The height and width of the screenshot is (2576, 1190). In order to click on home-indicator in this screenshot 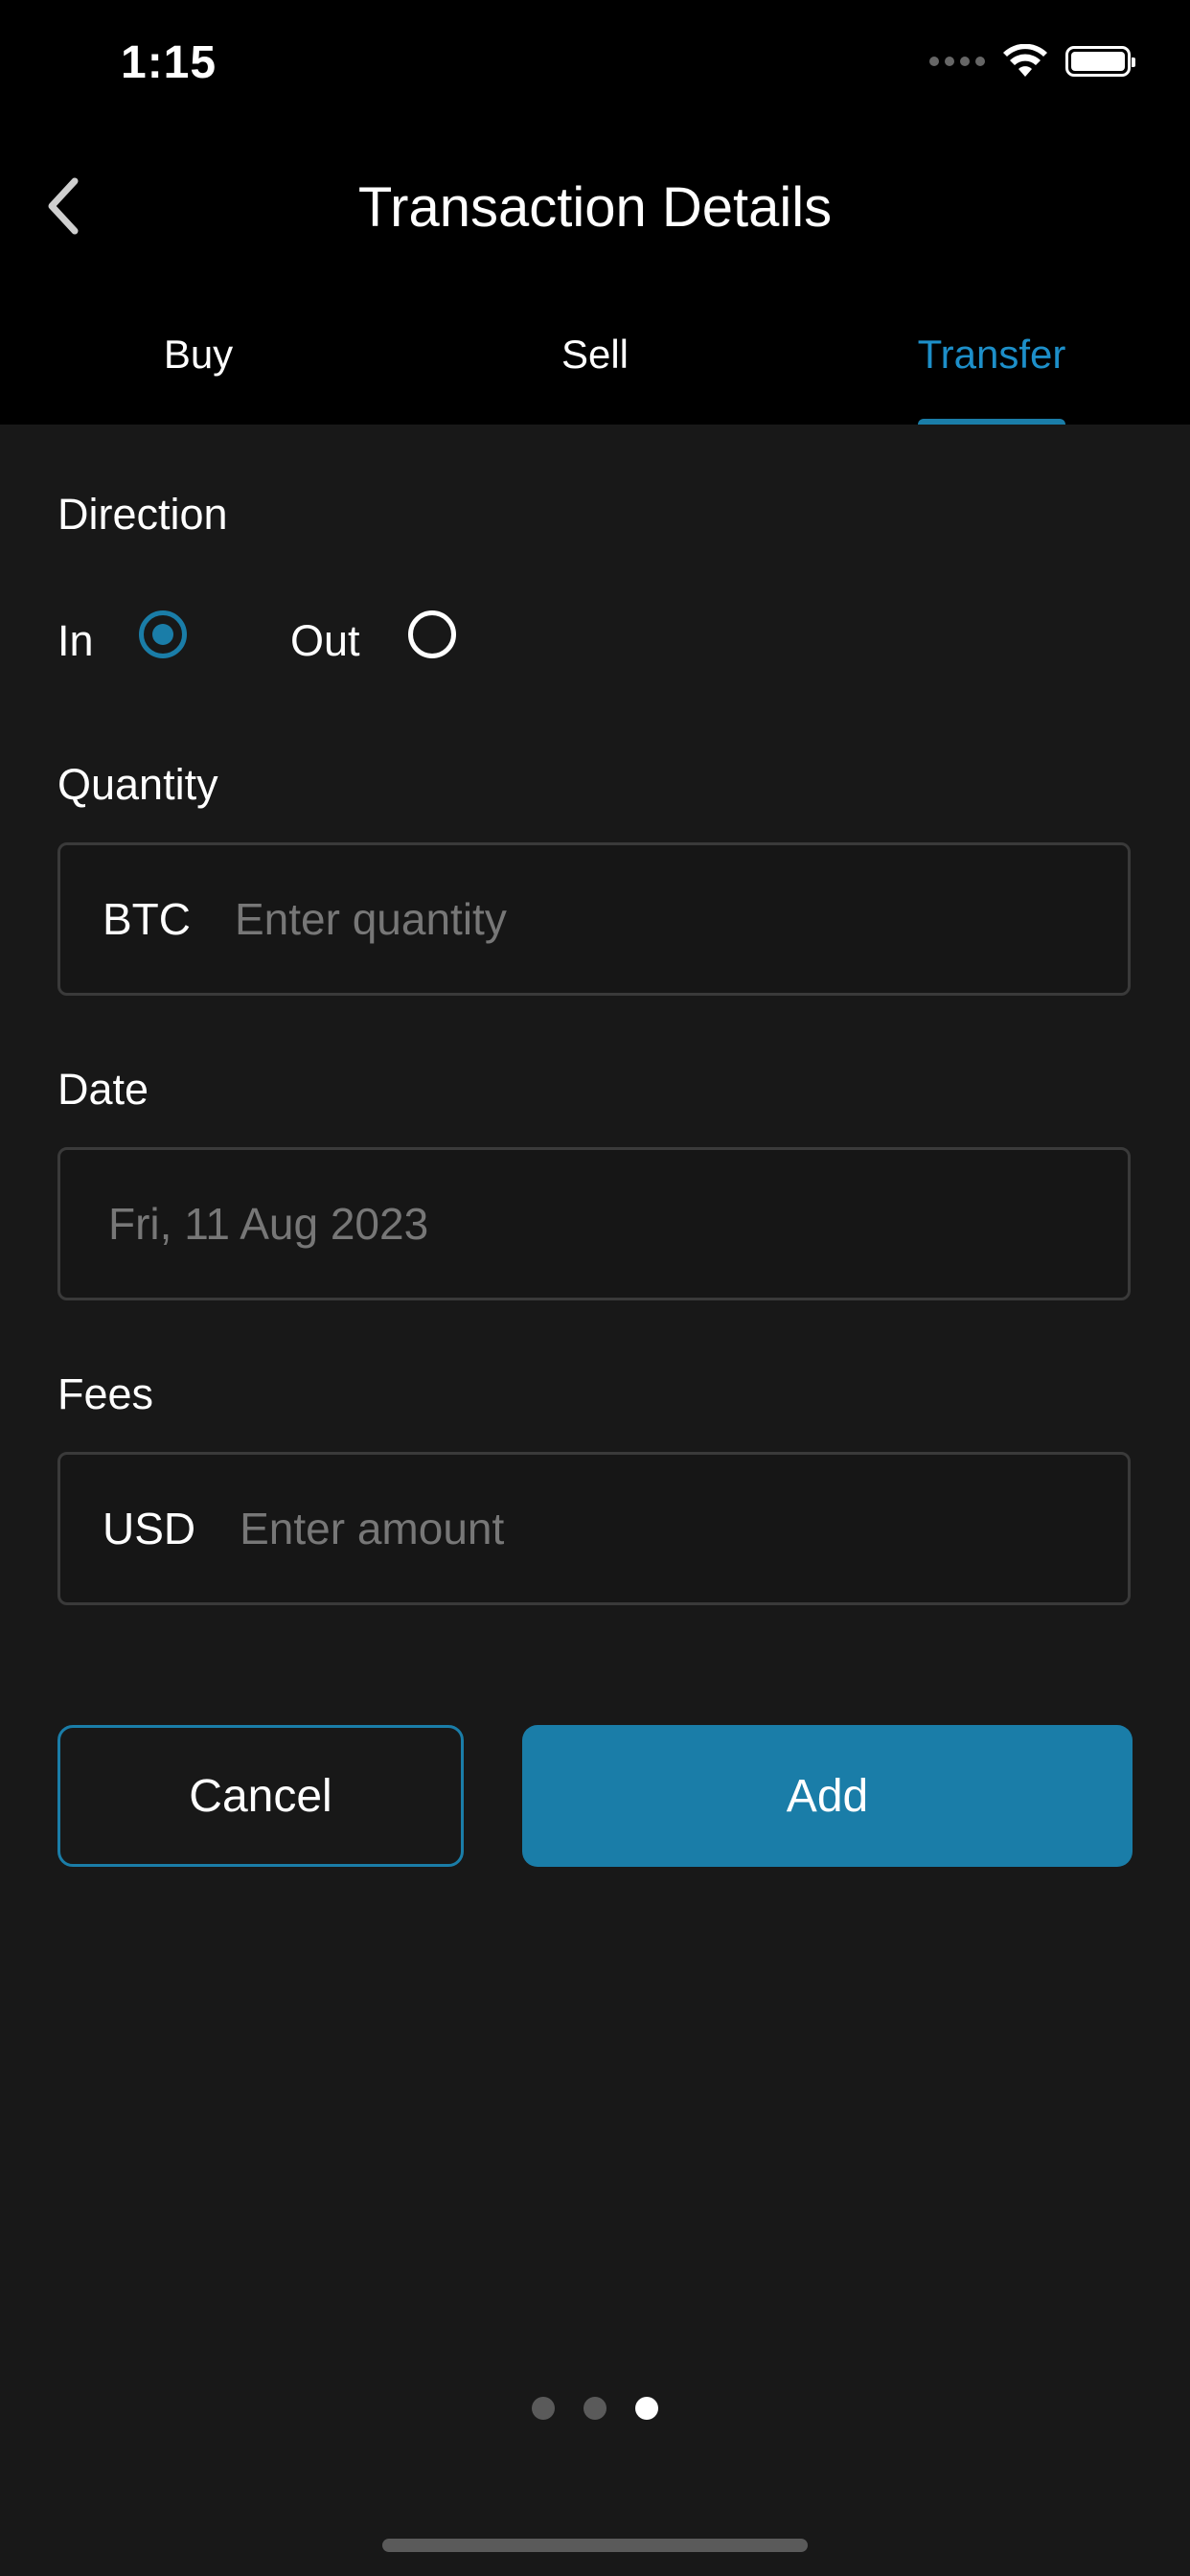, I will do `click(595, 2545)`.